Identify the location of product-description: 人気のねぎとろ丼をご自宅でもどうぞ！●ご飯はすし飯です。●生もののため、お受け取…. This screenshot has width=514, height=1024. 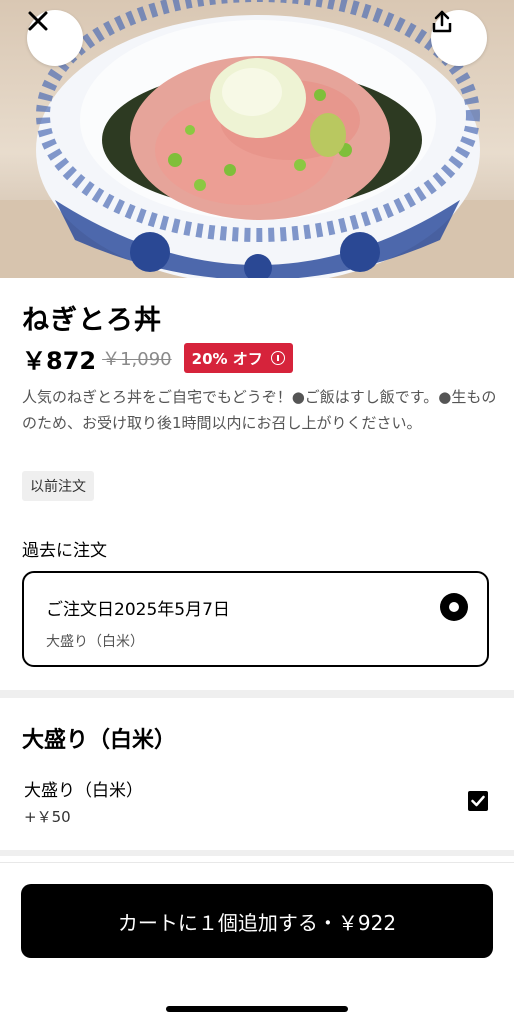
(259, 410).